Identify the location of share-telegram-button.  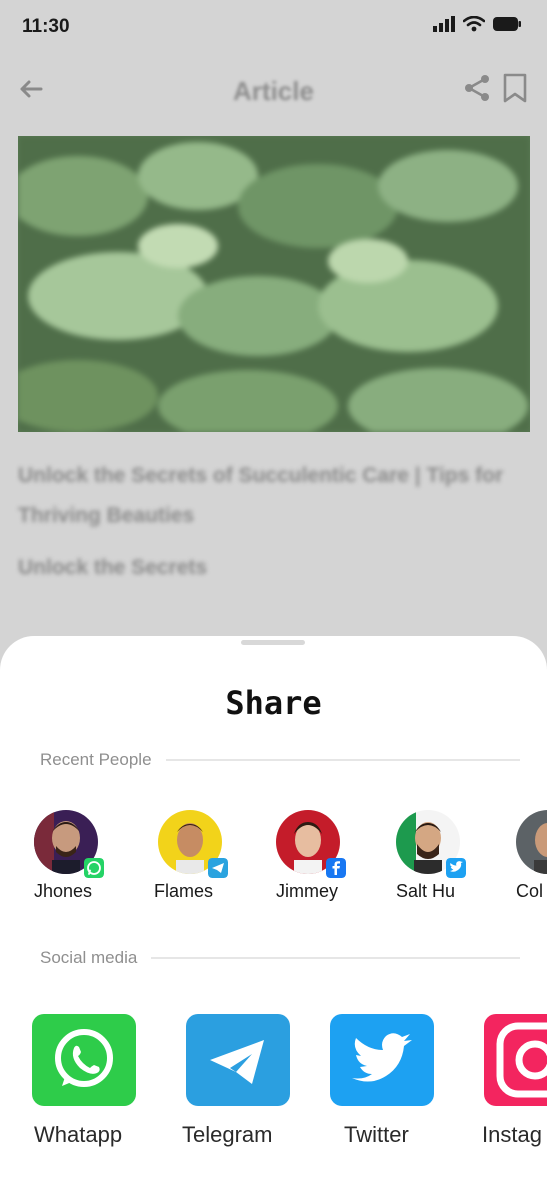
(238, 1060).